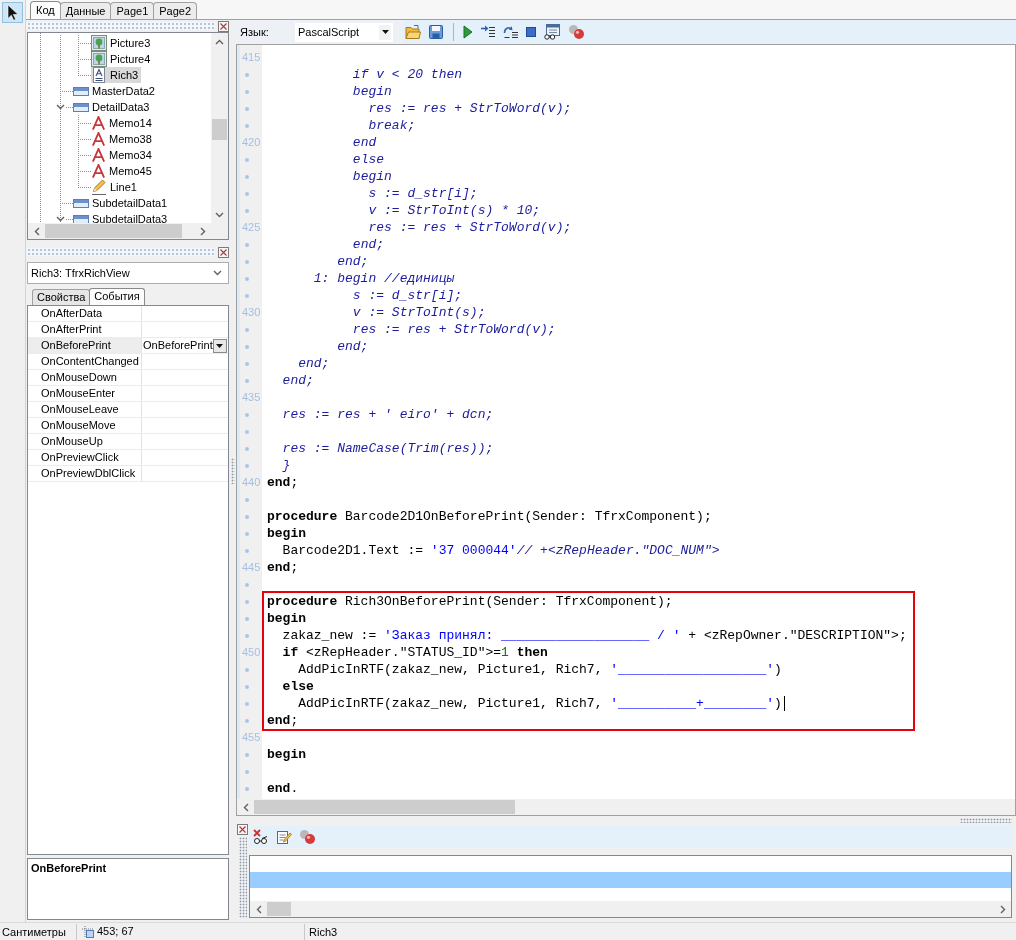 This screenshot has height=940, width=1016. What do you see at coordinates (116, 75) in the screenshot?
I see `tree-item: Rich3` at bounding box center [116, 75].